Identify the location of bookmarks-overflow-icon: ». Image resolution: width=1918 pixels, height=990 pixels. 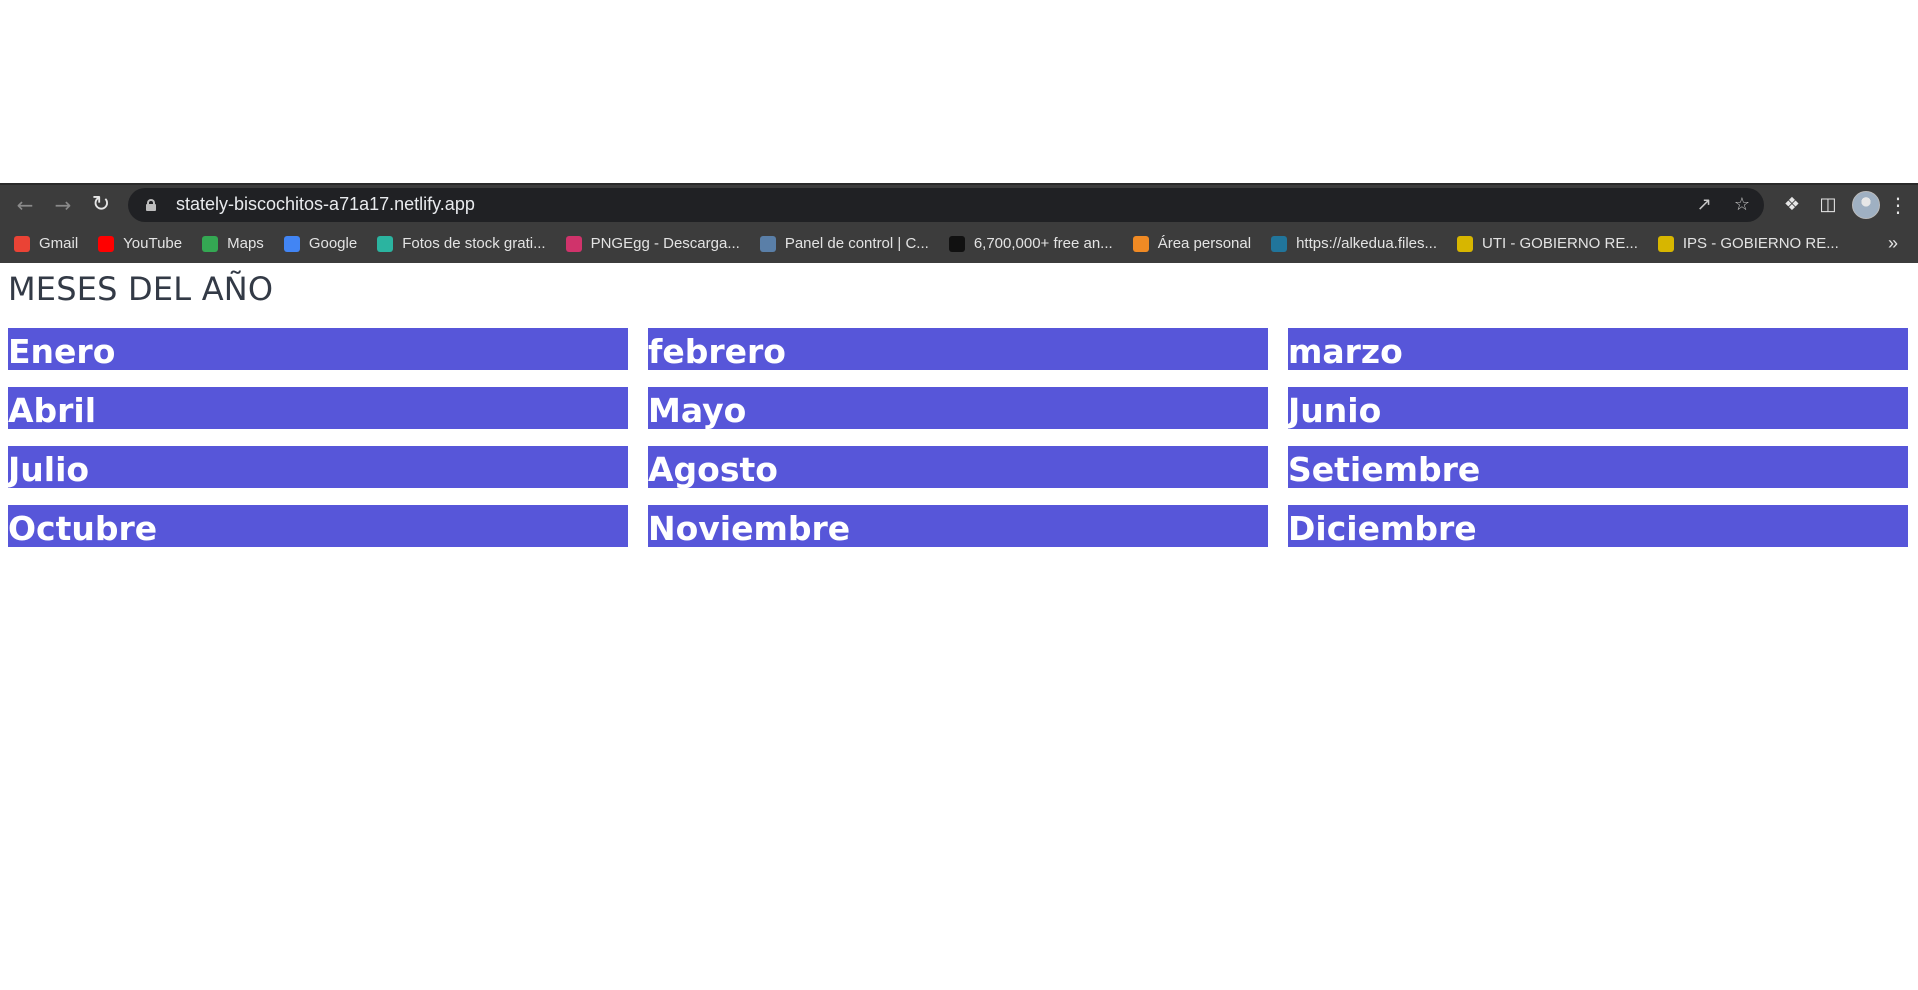
(1900, 243).